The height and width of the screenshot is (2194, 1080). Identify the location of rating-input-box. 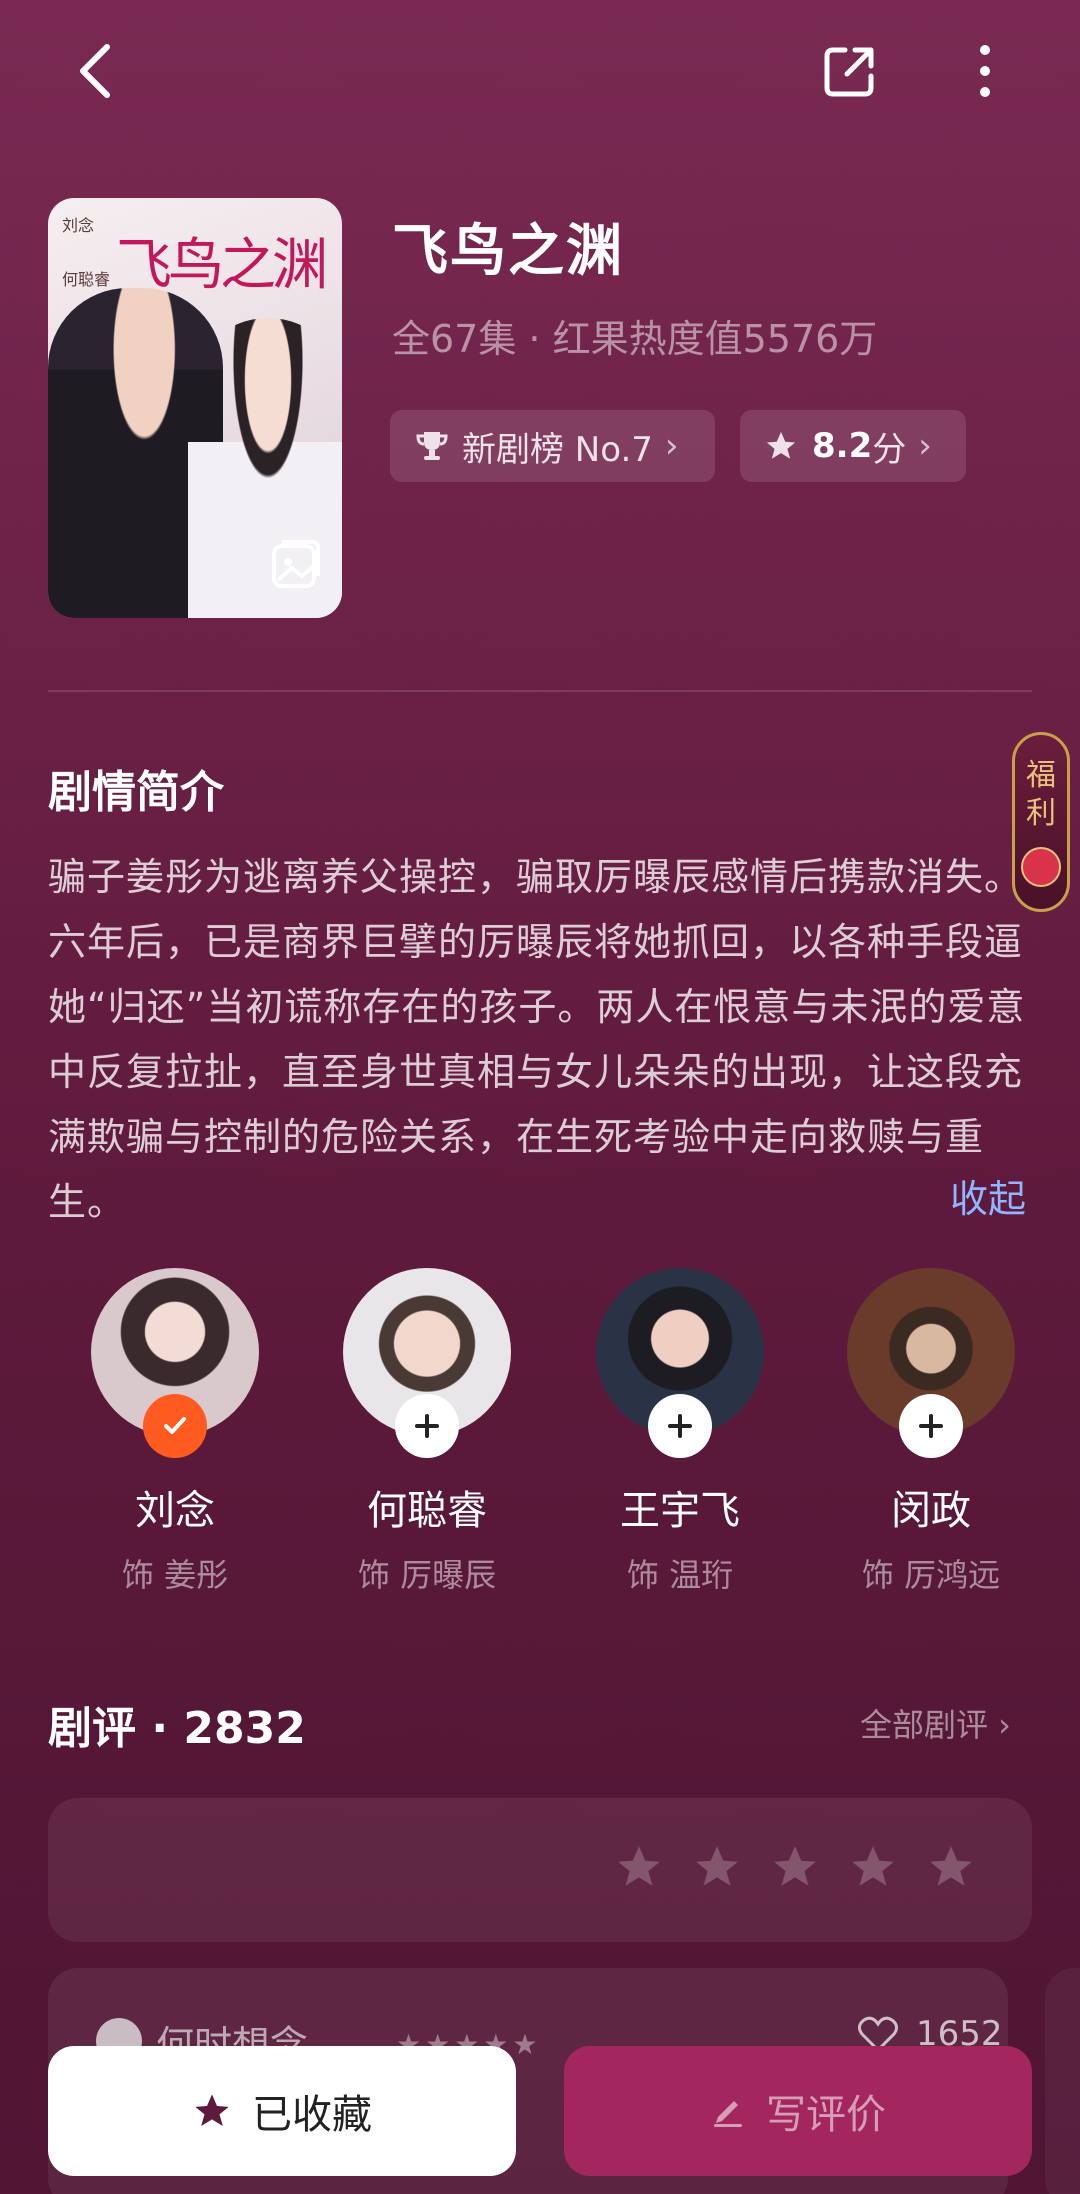
(540, 1870).